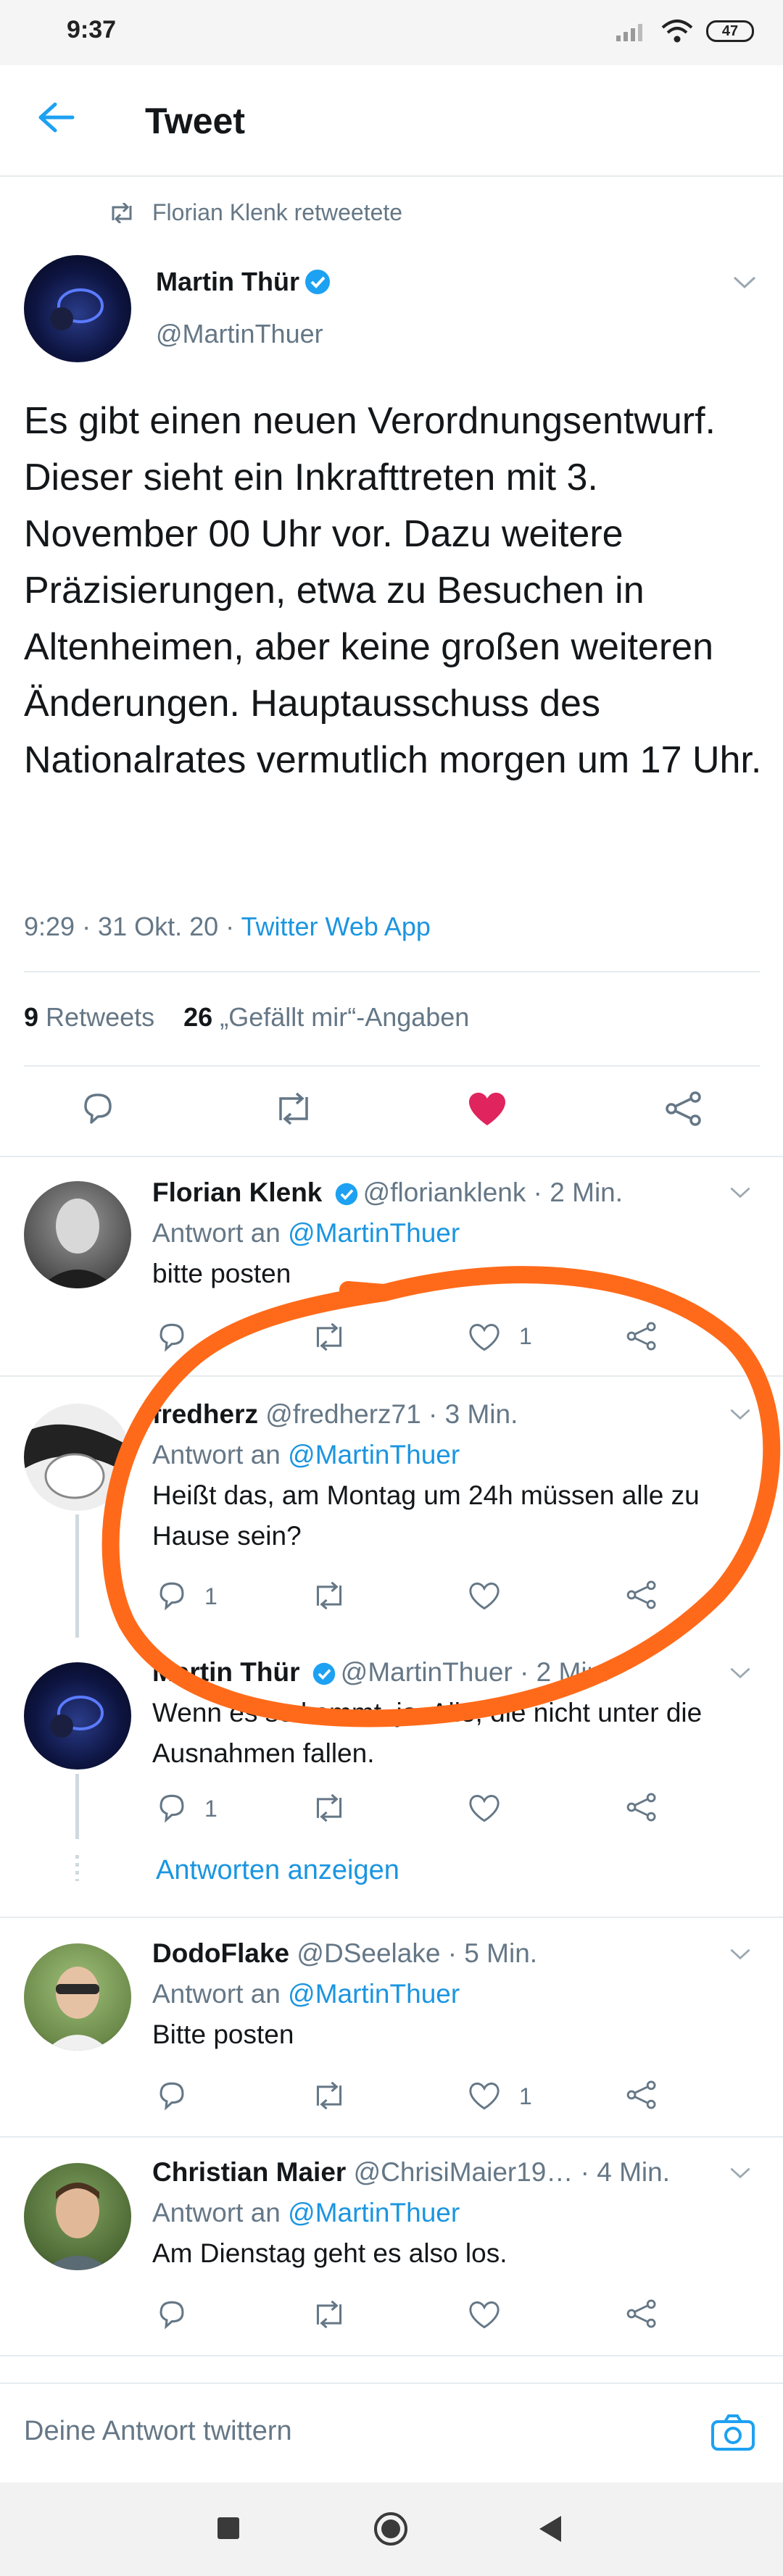 The image size is (783, 2576). Describe the element at coordinates (31, 1017) in the screenshot. I see `retweets-count: 9` at that location.